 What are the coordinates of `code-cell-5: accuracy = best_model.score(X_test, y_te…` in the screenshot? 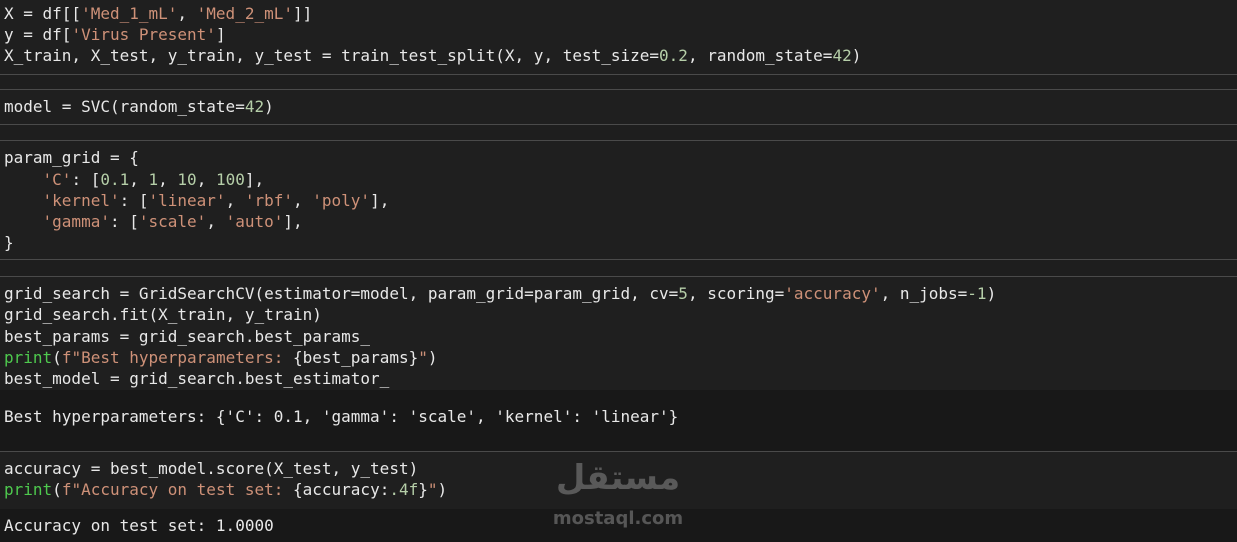 It's located at (618, 480).